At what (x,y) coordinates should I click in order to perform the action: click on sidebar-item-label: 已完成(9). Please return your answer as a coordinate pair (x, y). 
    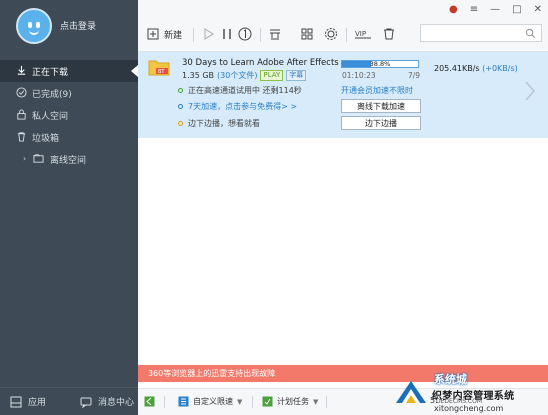
    Looking at the image, I should click on (52, 94).